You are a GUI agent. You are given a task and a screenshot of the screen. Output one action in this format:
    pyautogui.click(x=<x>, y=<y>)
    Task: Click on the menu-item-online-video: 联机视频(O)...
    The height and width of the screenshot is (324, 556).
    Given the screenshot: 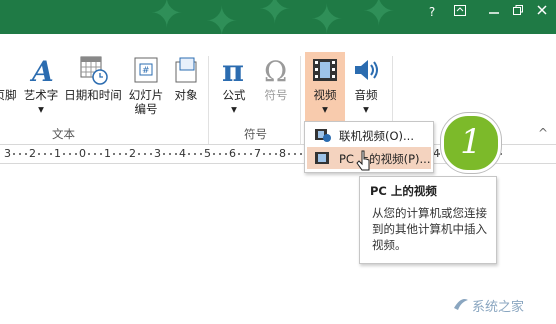 What is the action you would take?
    pyautogui.click(x=369, y=135)
    